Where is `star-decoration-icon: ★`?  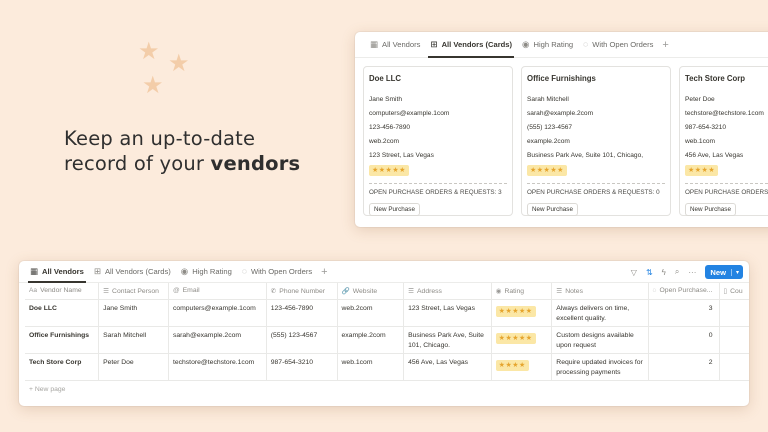 star-decoration-icon: ★ is located at coordinates (153, 85).